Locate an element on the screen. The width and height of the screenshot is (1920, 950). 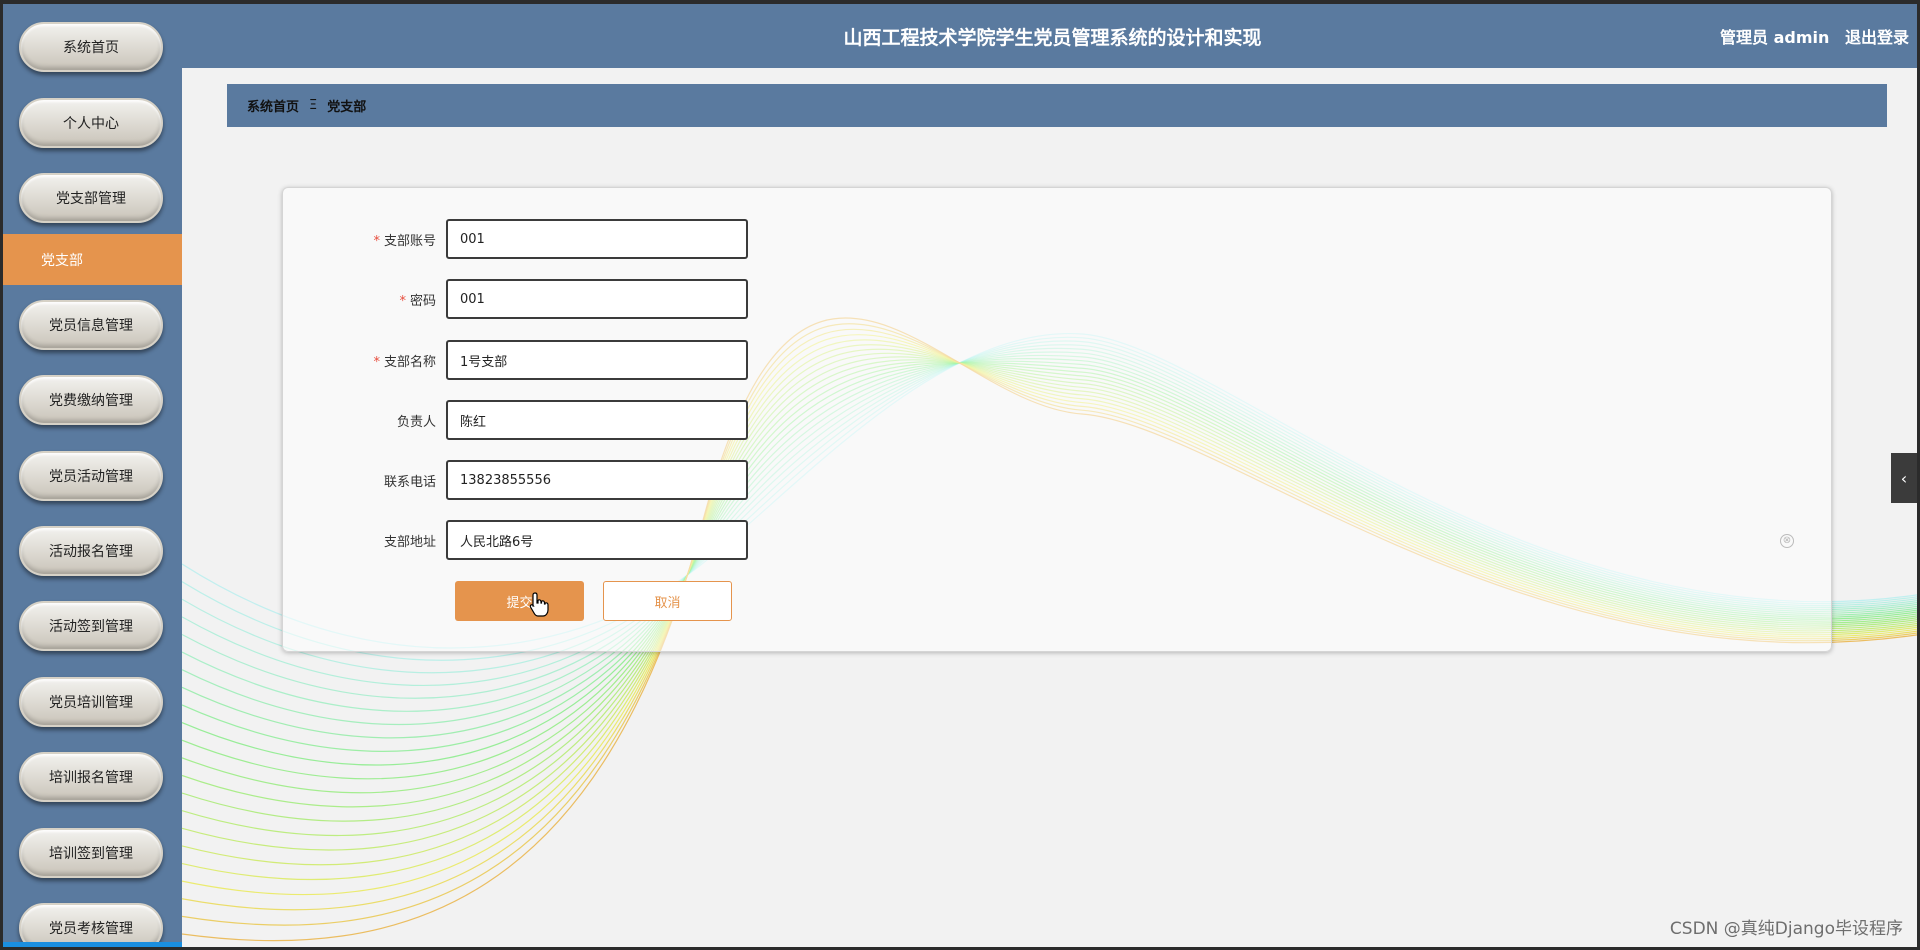
branch-name-input is located at coordinates (597, 360).